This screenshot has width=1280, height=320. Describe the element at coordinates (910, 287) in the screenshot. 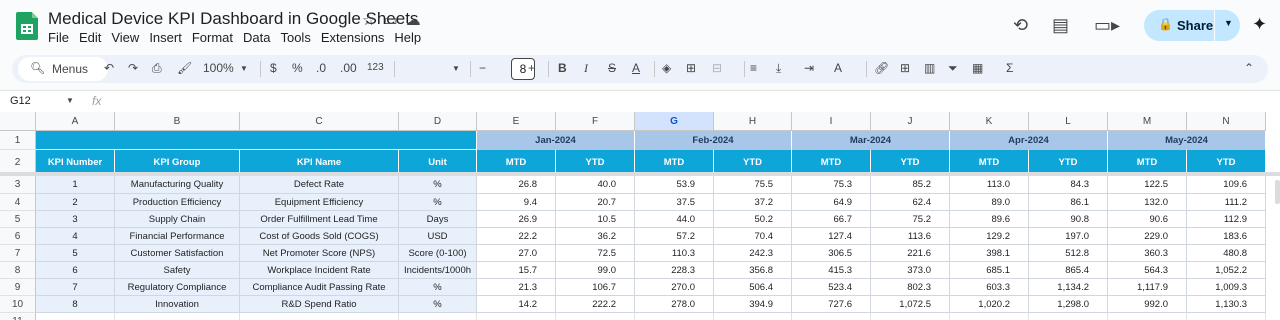

I see `data-cell: 802.3` at that location.